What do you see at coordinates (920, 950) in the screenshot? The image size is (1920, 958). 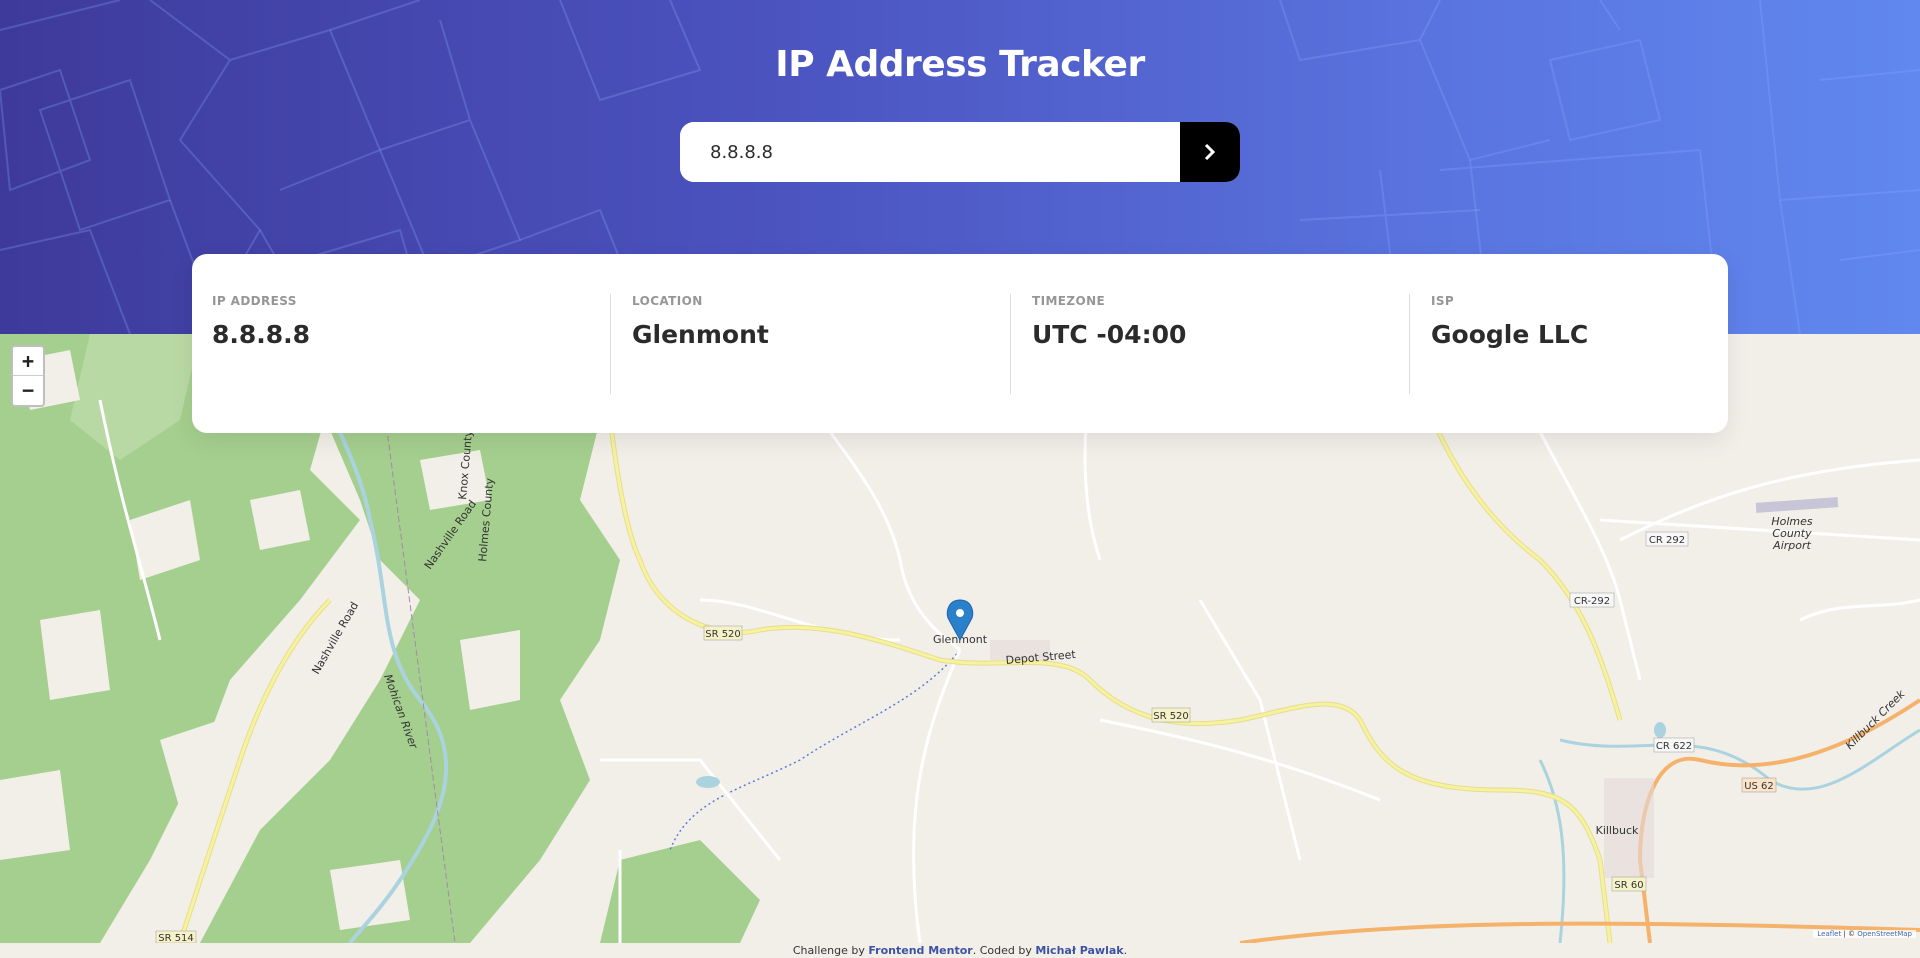 I see `frontend-mentor-link: Frontend Mentor` at bounding box center [920, 950].